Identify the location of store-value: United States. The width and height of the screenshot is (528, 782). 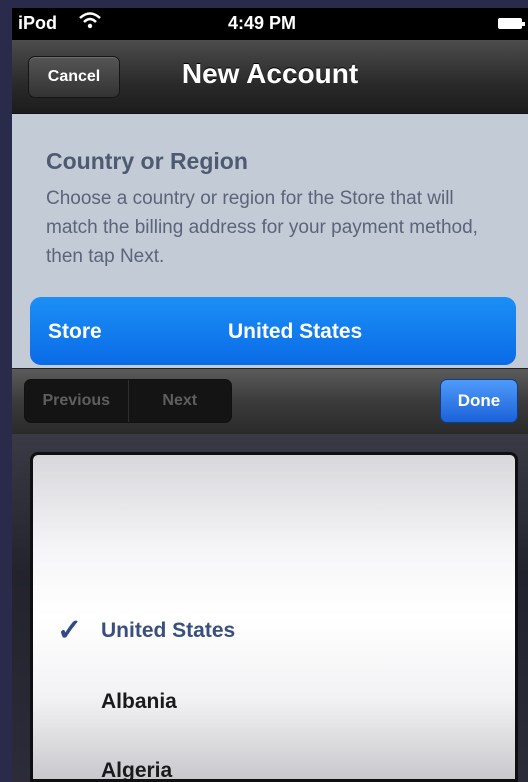
(295, 331).